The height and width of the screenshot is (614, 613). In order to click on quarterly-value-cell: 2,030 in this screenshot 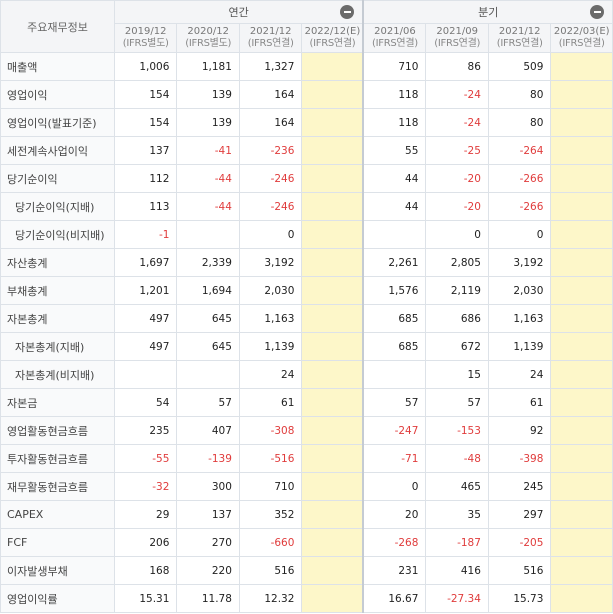, I will do `click(519, 290)`.